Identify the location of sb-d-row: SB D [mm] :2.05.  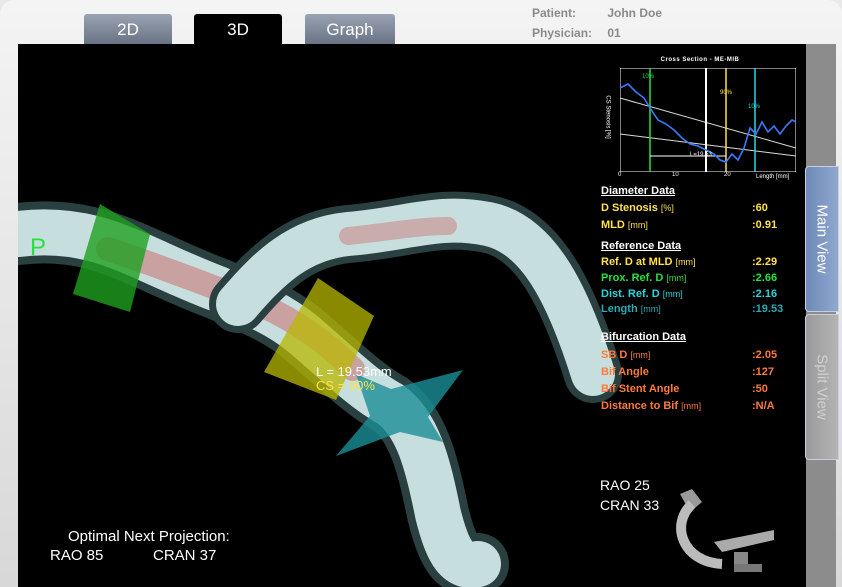
(689, 355).